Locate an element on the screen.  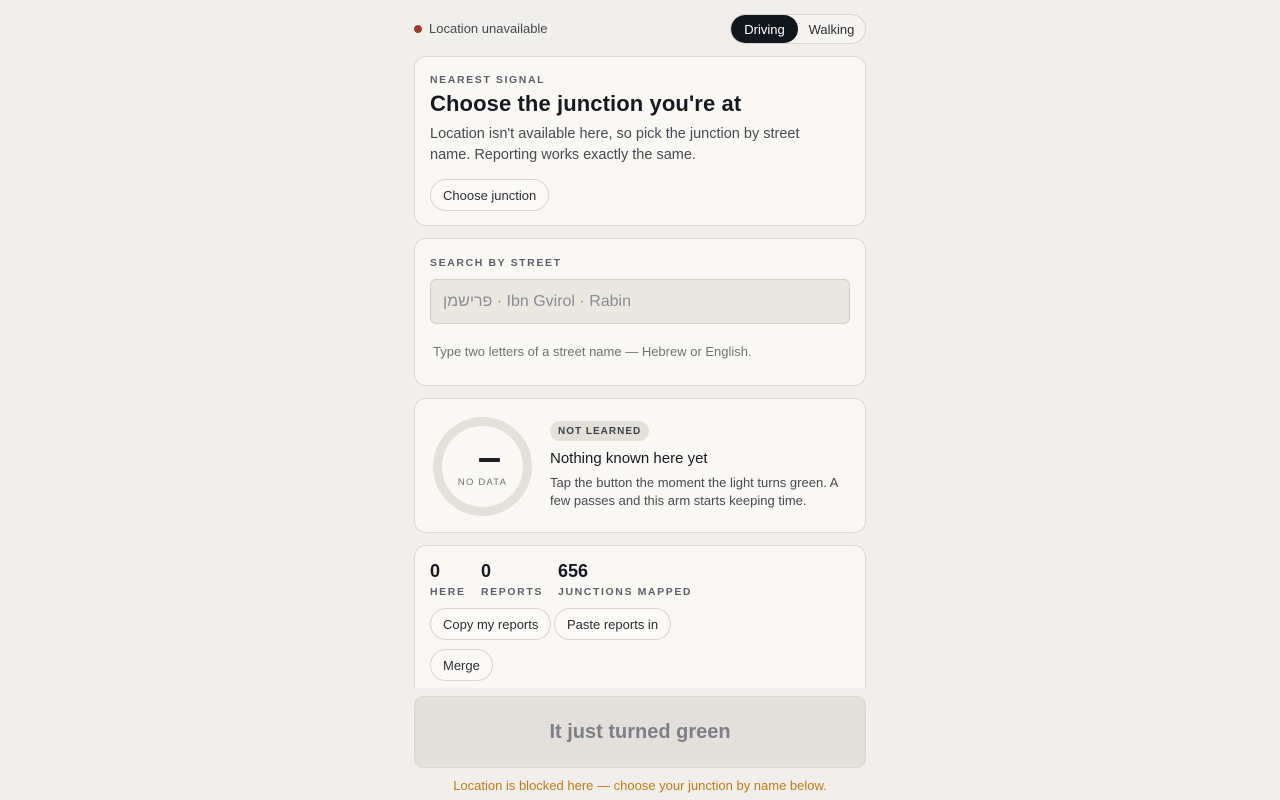
stat-here: 0 Here is located at coordinates (448, 579).